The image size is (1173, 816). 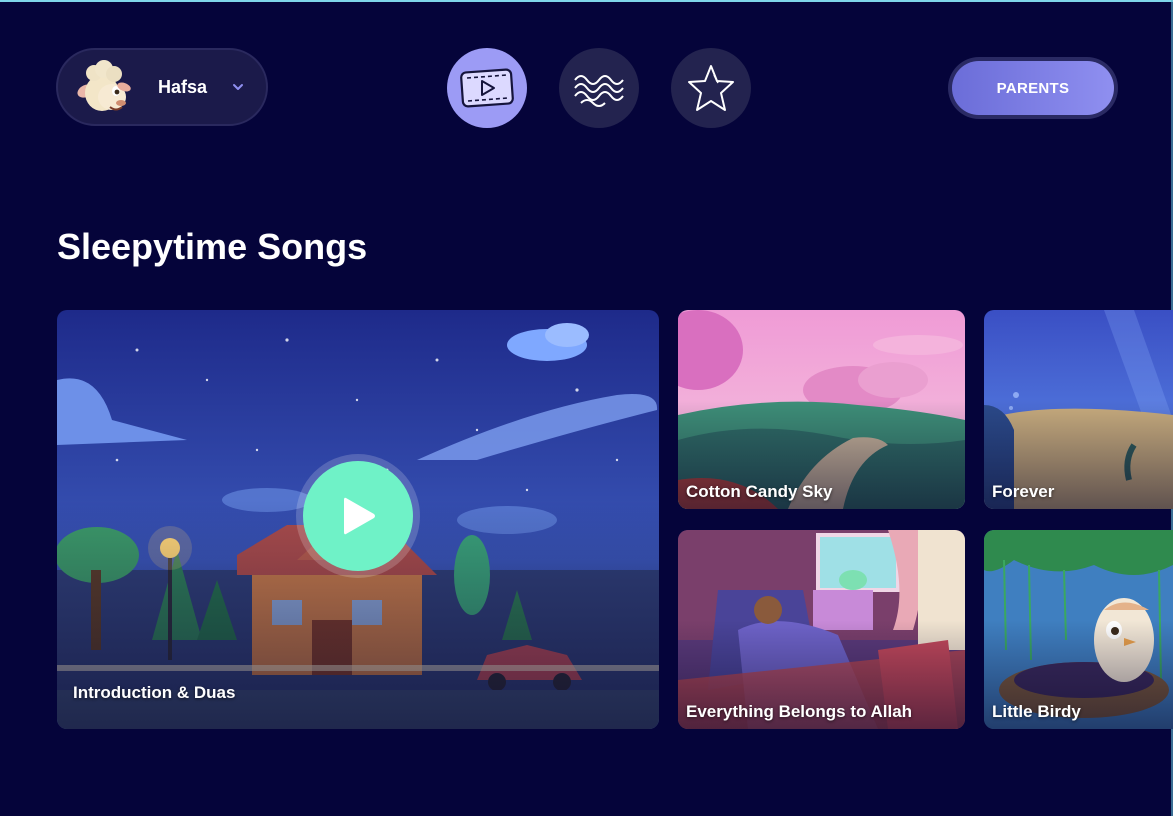 I want to click on parents-button-label: PARENTS, so click(x=1033, y=88).